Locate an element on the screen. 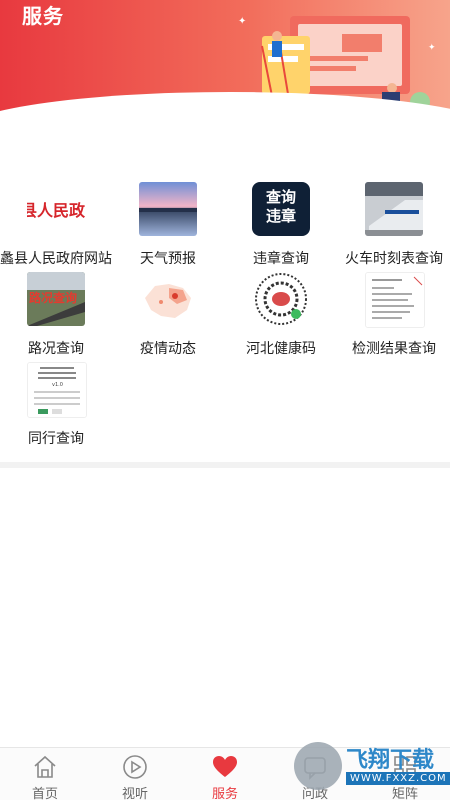 Image resolution: width=450 pixels, height=802 pixels. health-qr-thumb is located at coordinates (281, 299).